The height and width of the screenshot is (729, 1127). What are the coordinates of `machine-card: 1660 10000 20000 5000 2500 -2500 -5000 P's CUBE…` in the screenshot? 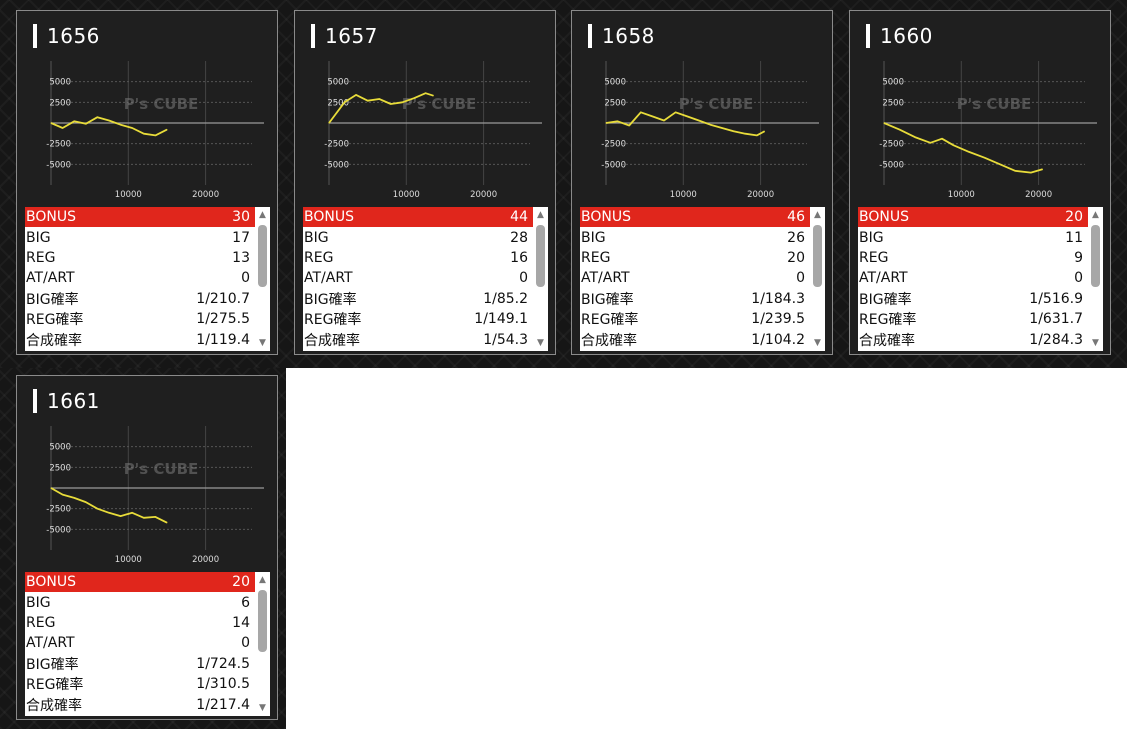 It's located at (980, 182).